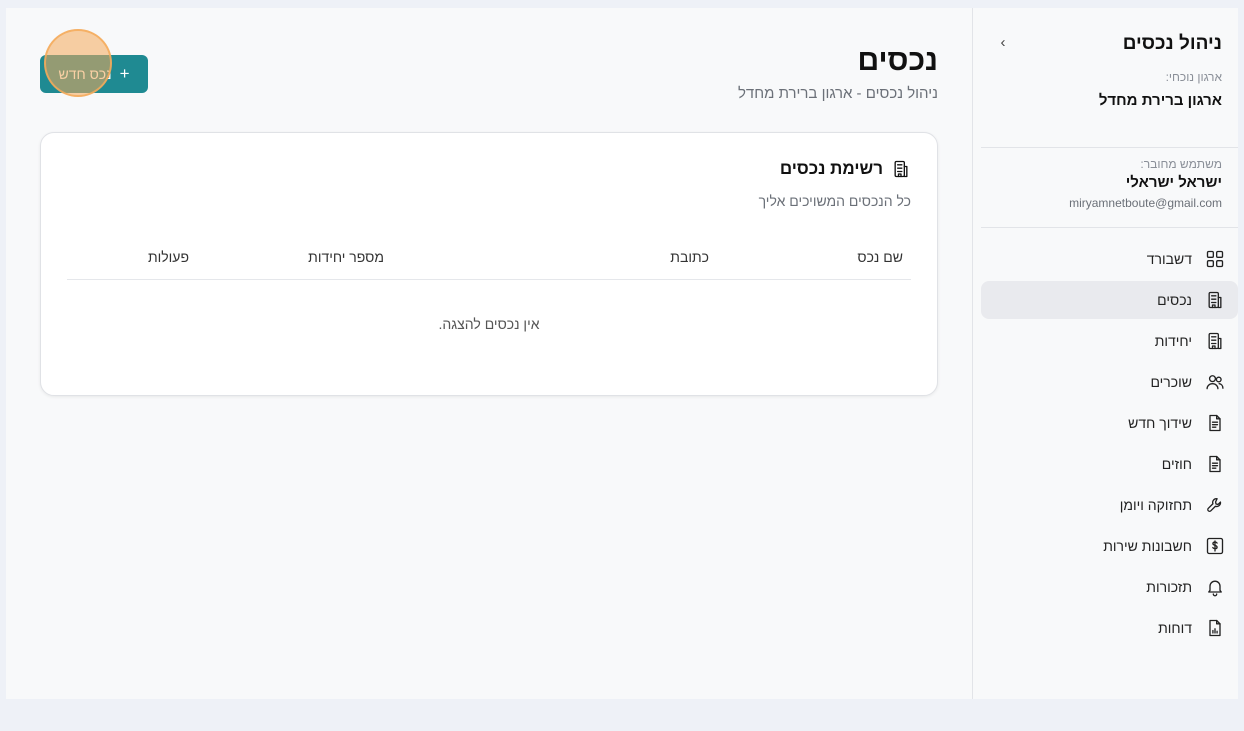  I want to click on sidebar-item-reminders: תזכורות, so click(1109, 587).